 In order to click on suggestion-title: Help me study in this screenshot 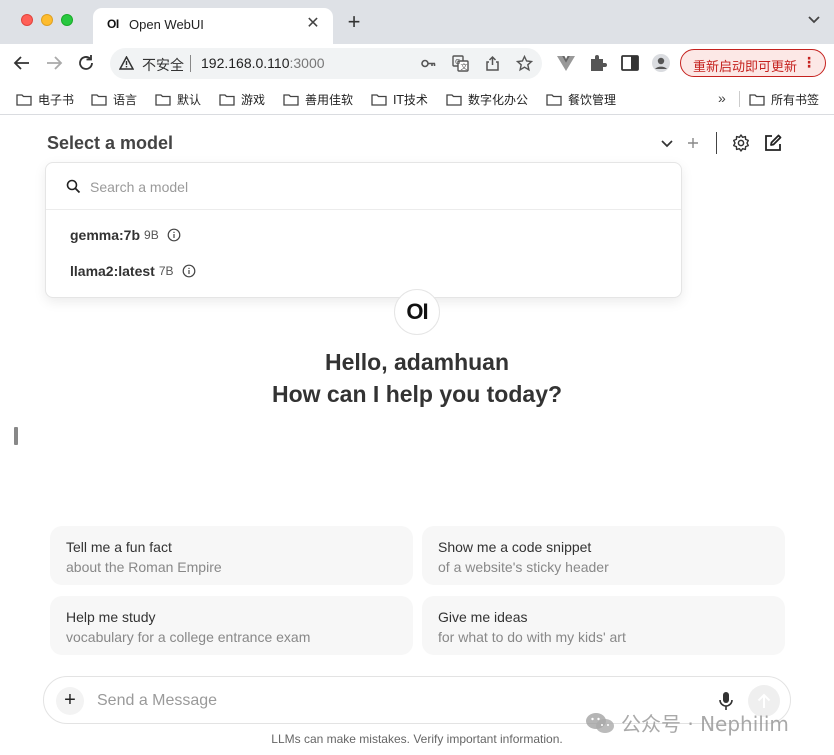, I will do `click(111, 617)`.